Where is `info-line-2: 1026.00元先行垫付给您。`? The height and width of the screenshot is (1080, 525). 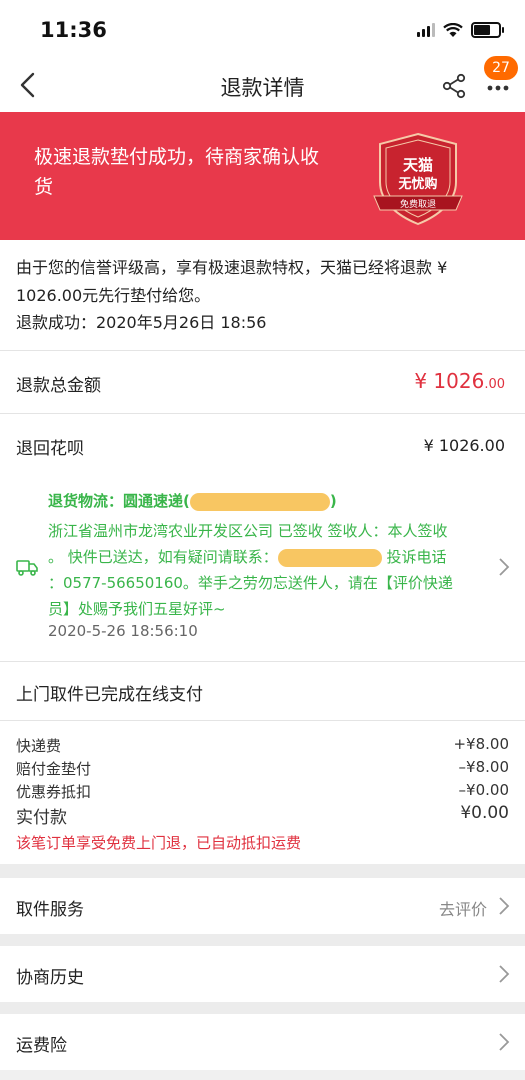 info-line-2: 1026.00元先行垫付给您。 is located at coordinates (113, 295).